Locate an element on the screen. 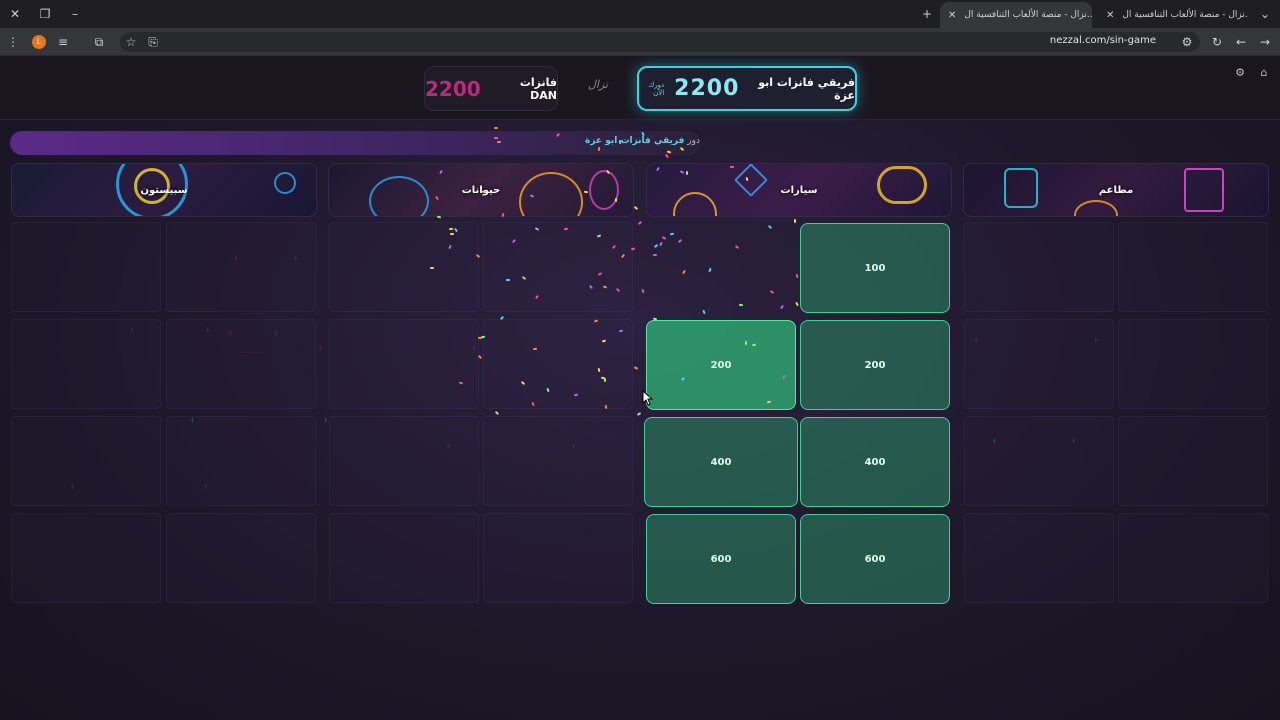 The image size is (1280, 720). restore-window-icon: ❐ is located at coordinates (45, 14).